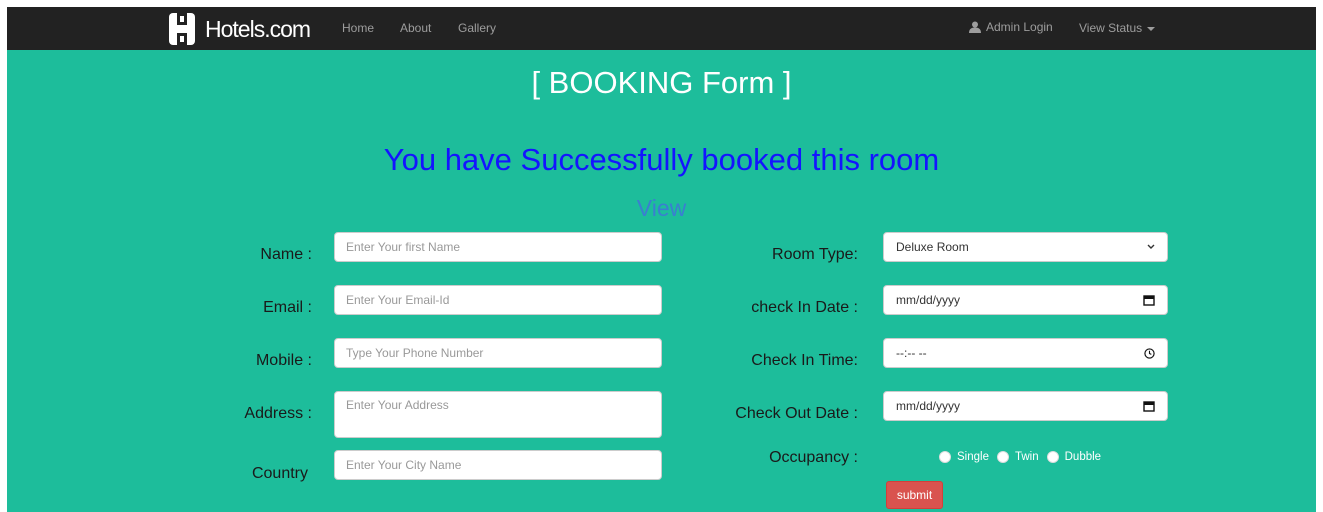 Image resolution: width=1323 pixels, height=512 pixels. Describe the element at coordinates (796, 413) in the screenshot. I see `checkout-date-label: Check Out Date :` at that location.